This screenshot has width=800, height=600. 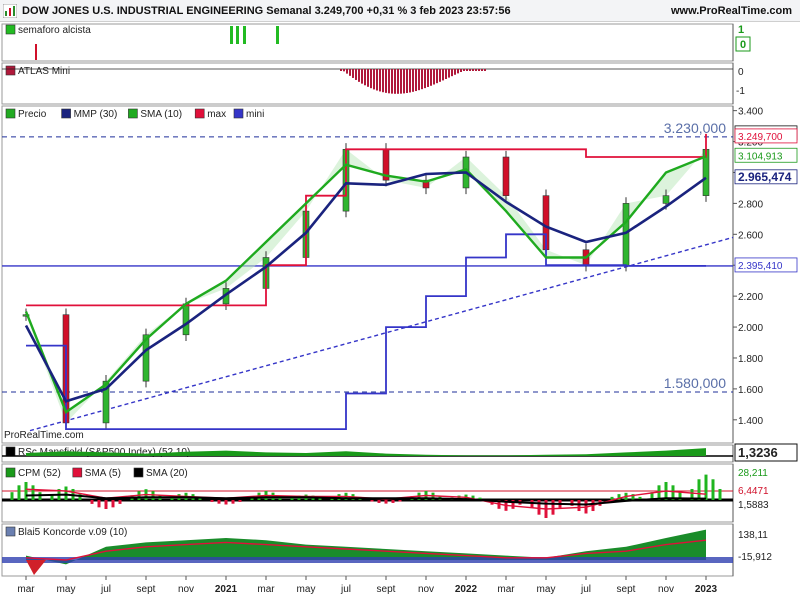 What do you see at coordinates (750, 204) in the screenshot?
I see `price-tick-label: 2.800` at bounding box center [750, 204].